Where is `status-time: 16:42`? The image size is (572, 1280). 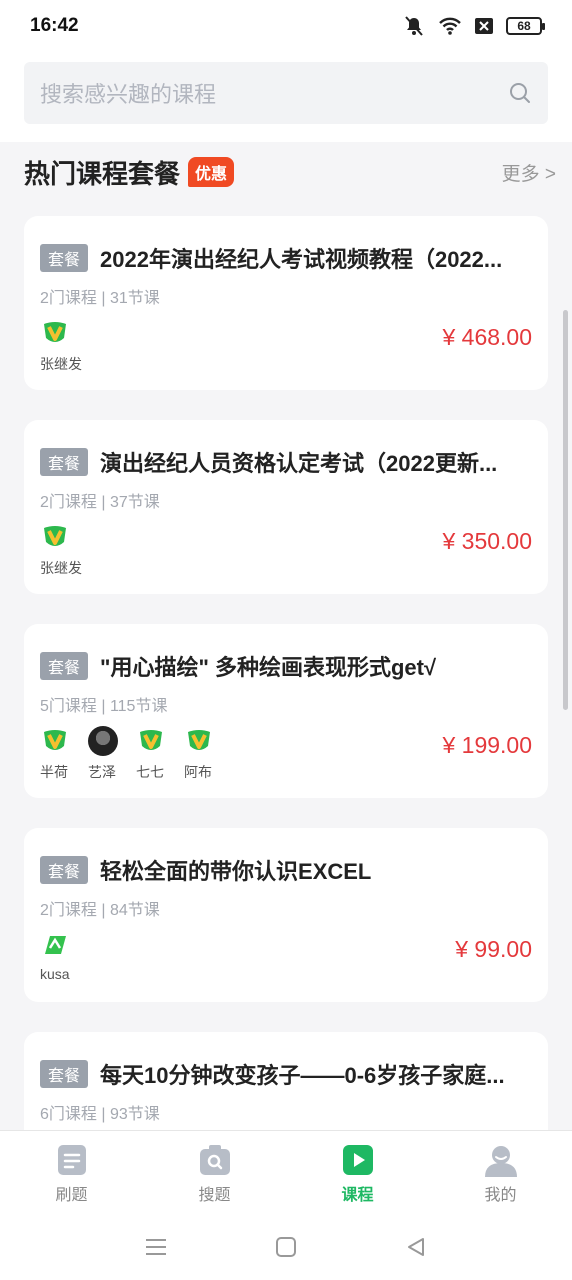
status-time: 16:42 is located at coordinates (54, 25).